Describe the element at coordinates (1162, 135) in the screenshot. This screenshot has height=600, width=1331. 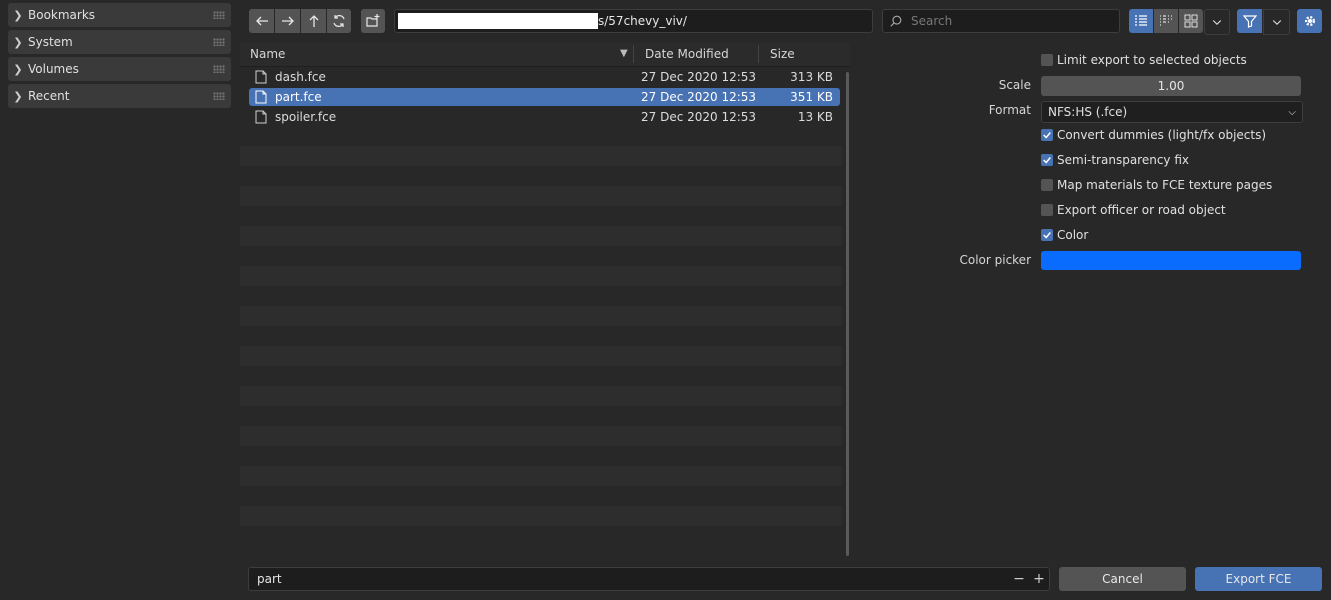
I see `convert-dummies-label: Convert dummies (light/fx objects)` at that location.